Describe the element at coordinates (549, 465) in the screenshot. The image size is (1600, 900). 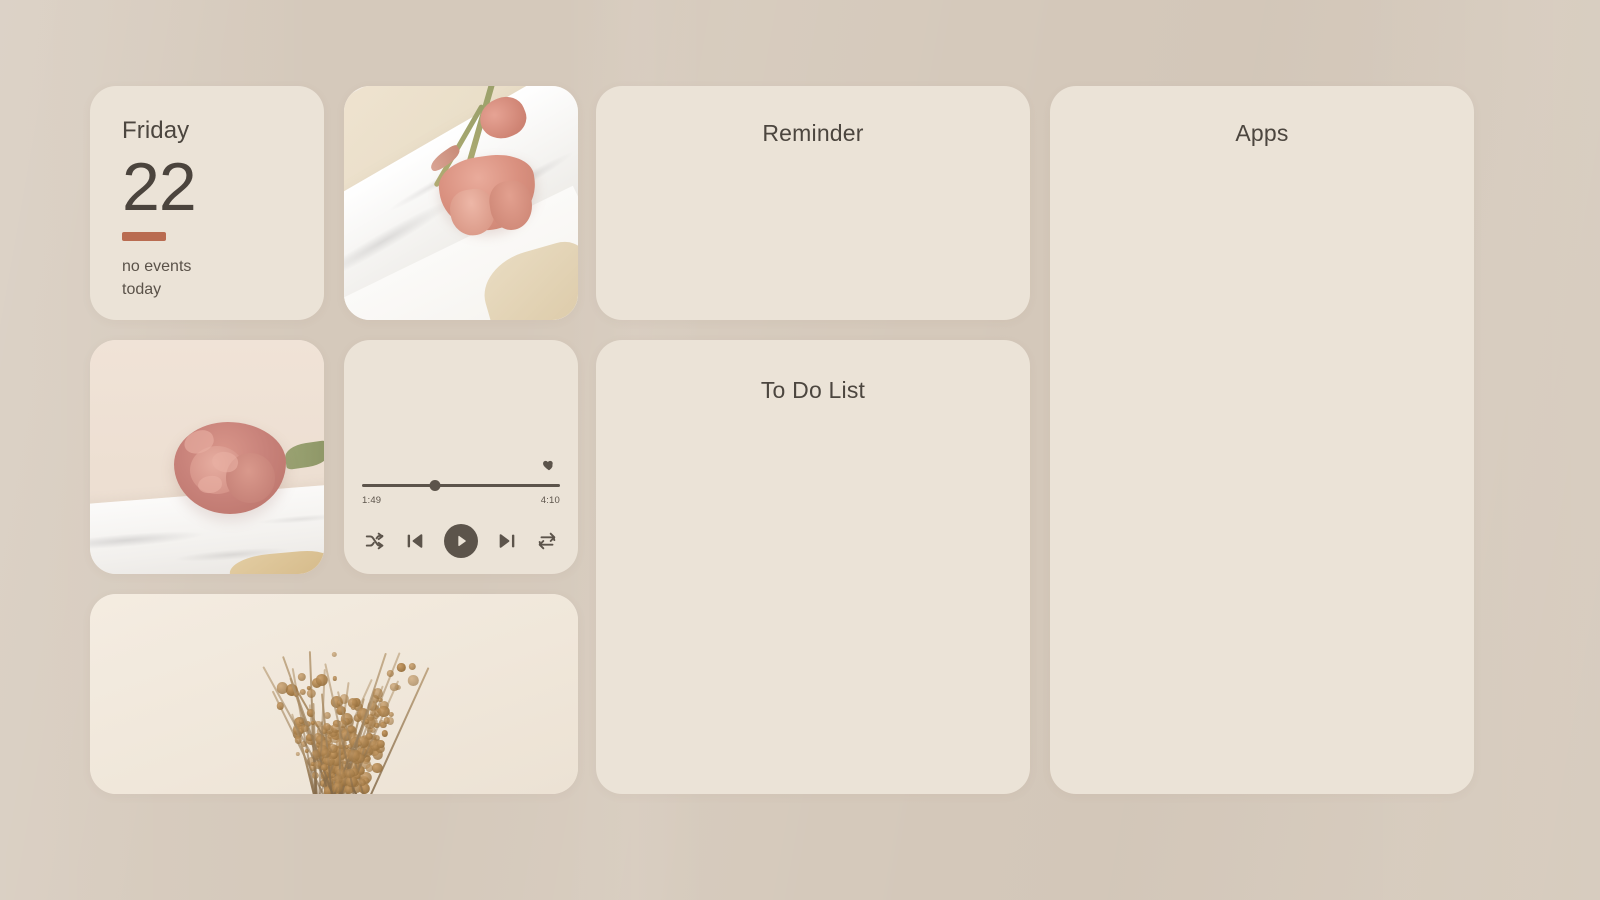
I see `heart-icon` at that location.